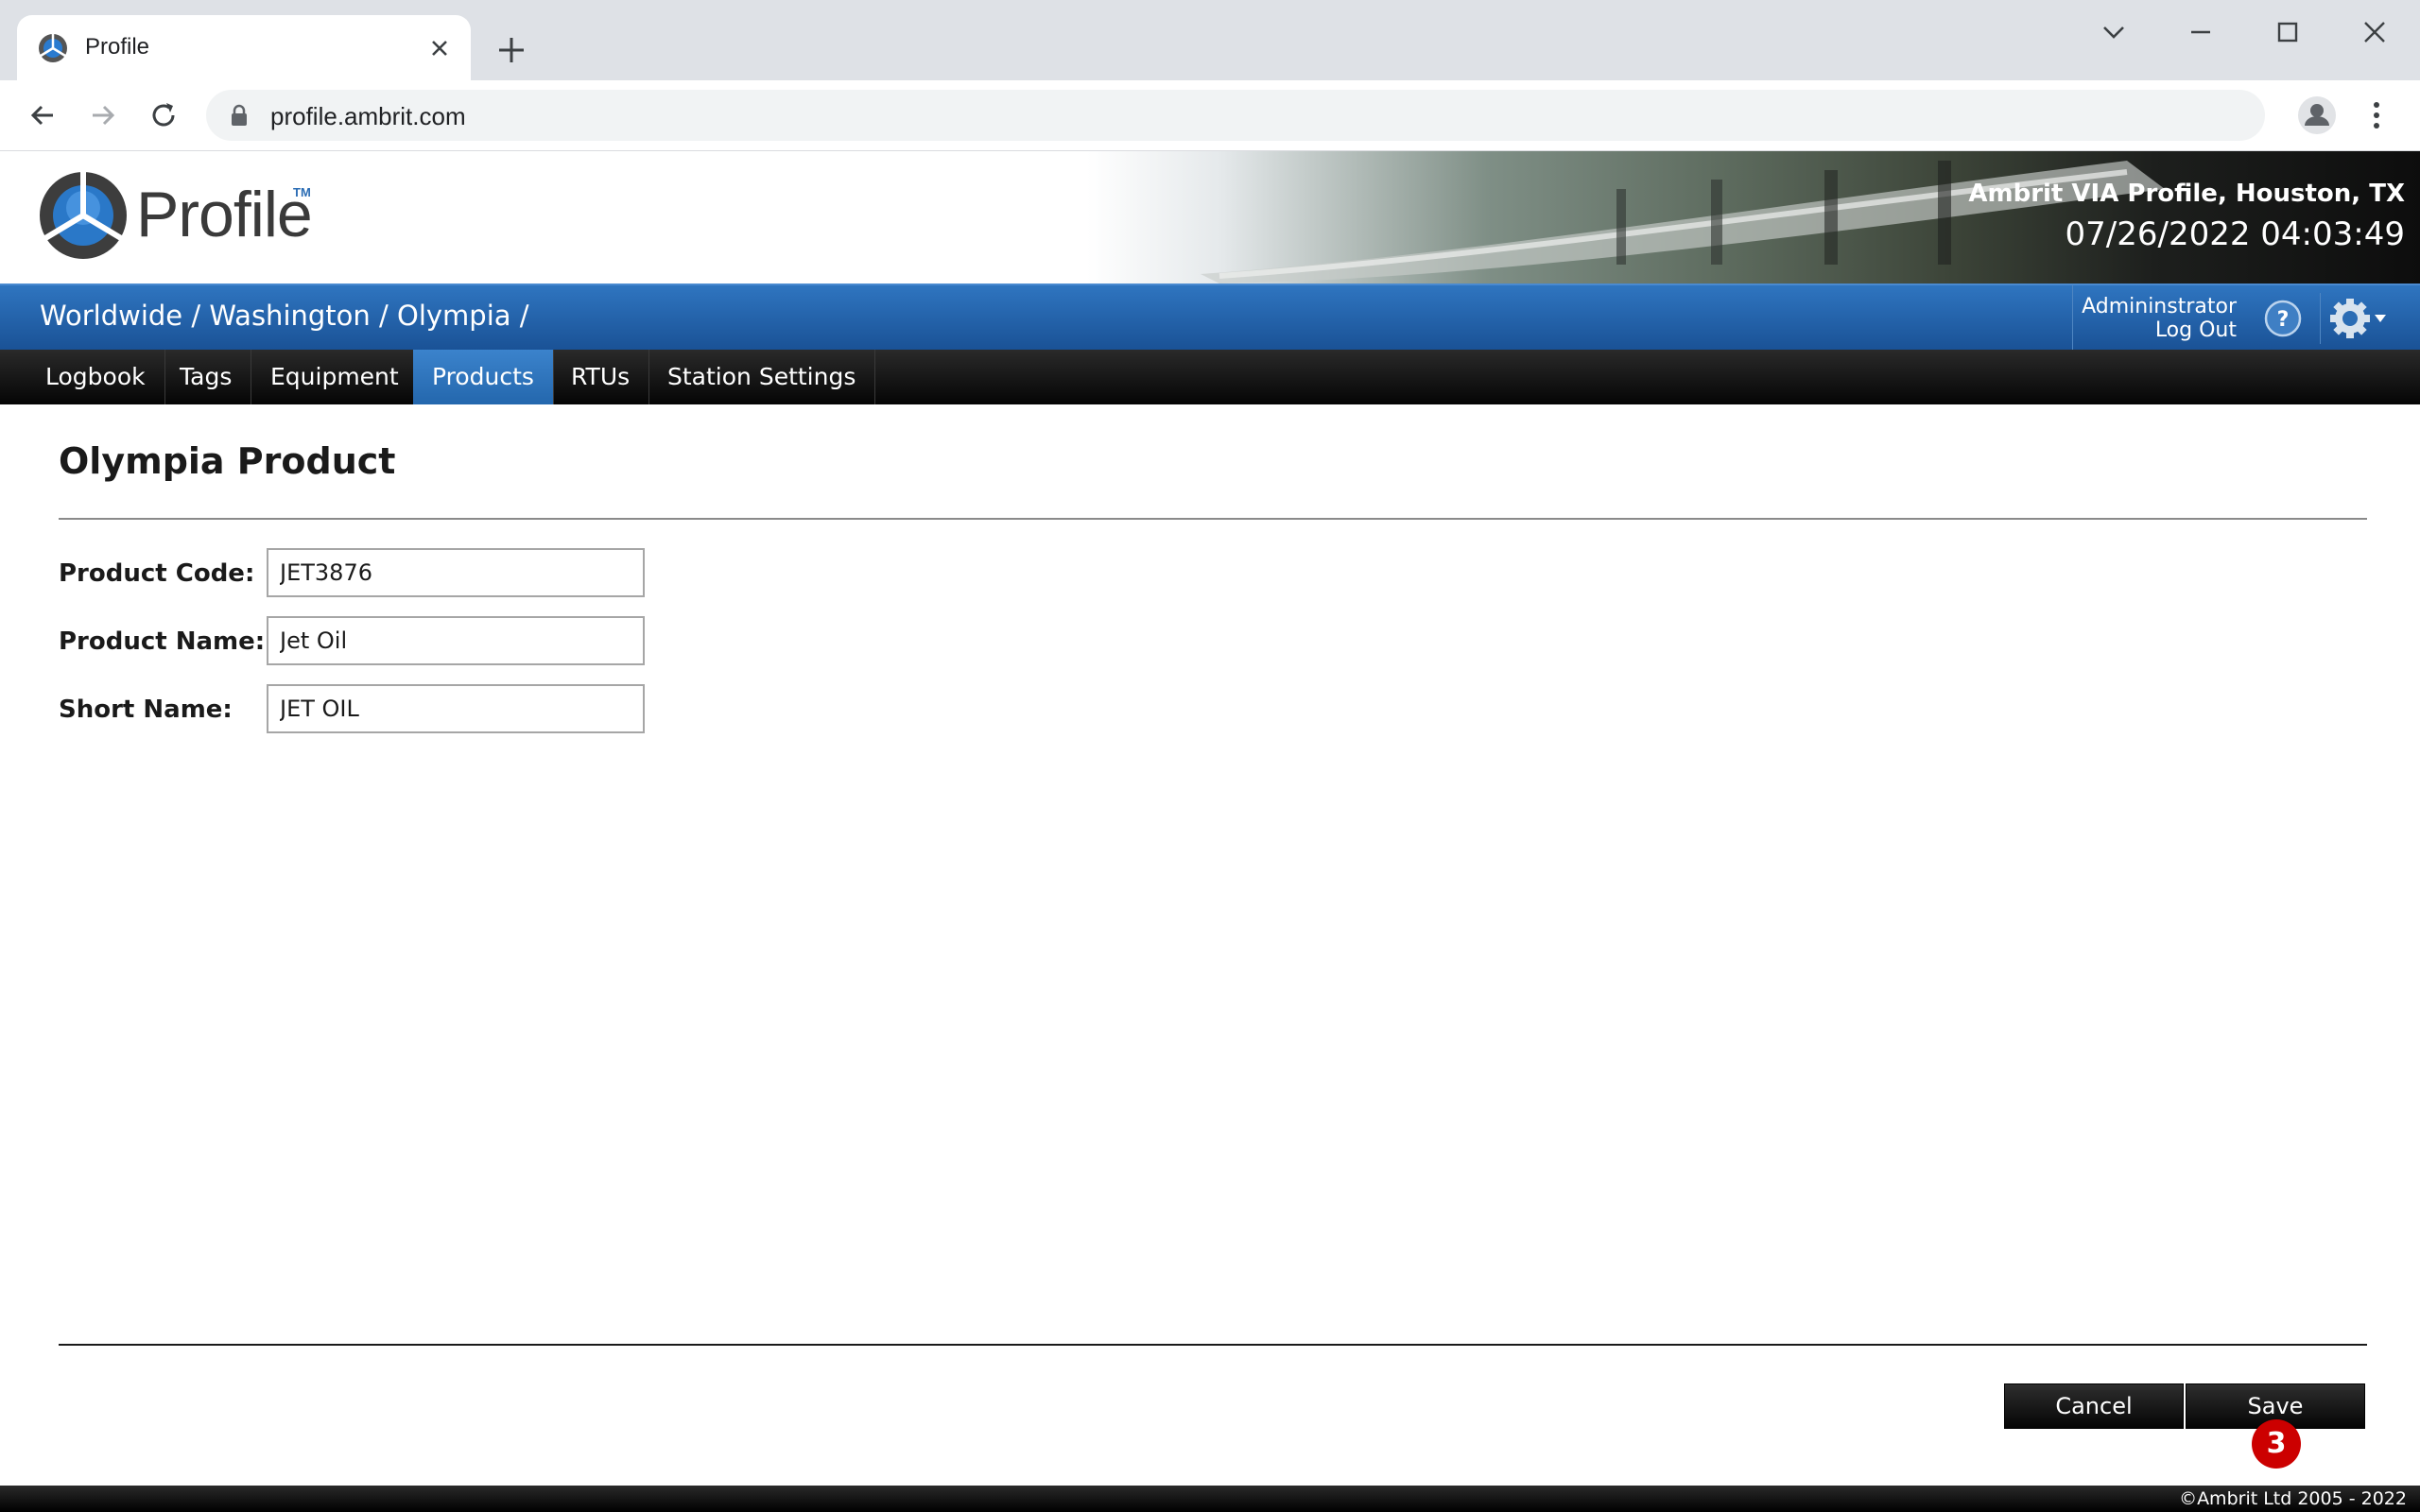 Image resolution: width=2420 pixels, height=1512 pixels. I want to click on nav-tab-station-settings: Station Settings, so click(762, 377).